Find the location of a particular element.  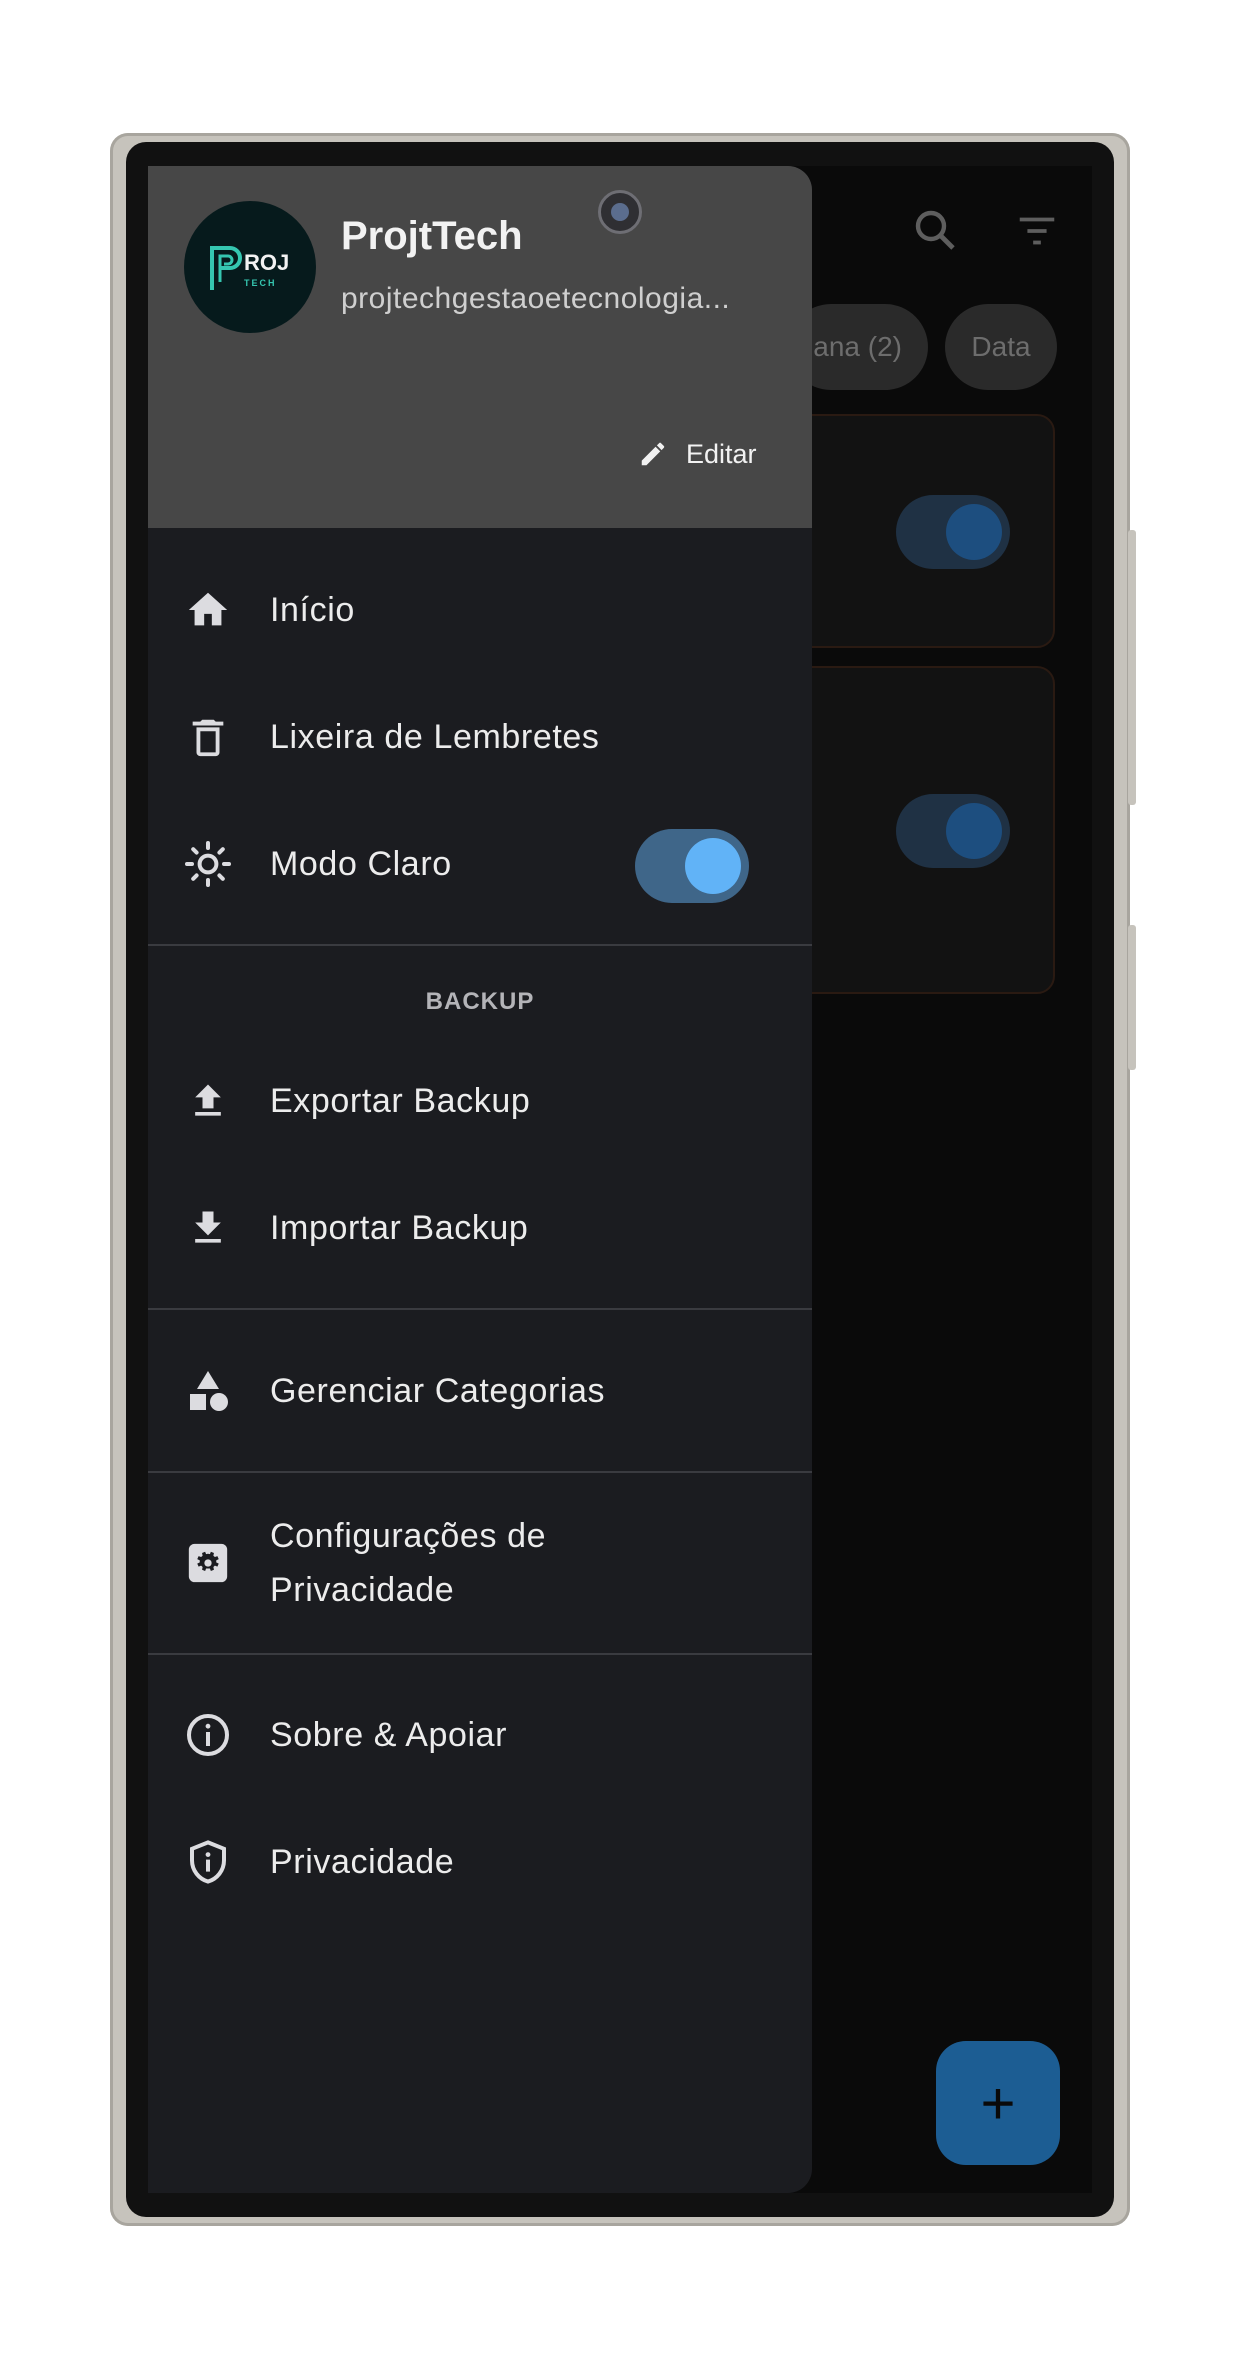

menu-item-sobre-apoiar: Sobre & Apoiar is located at coordinates (480, 1735).